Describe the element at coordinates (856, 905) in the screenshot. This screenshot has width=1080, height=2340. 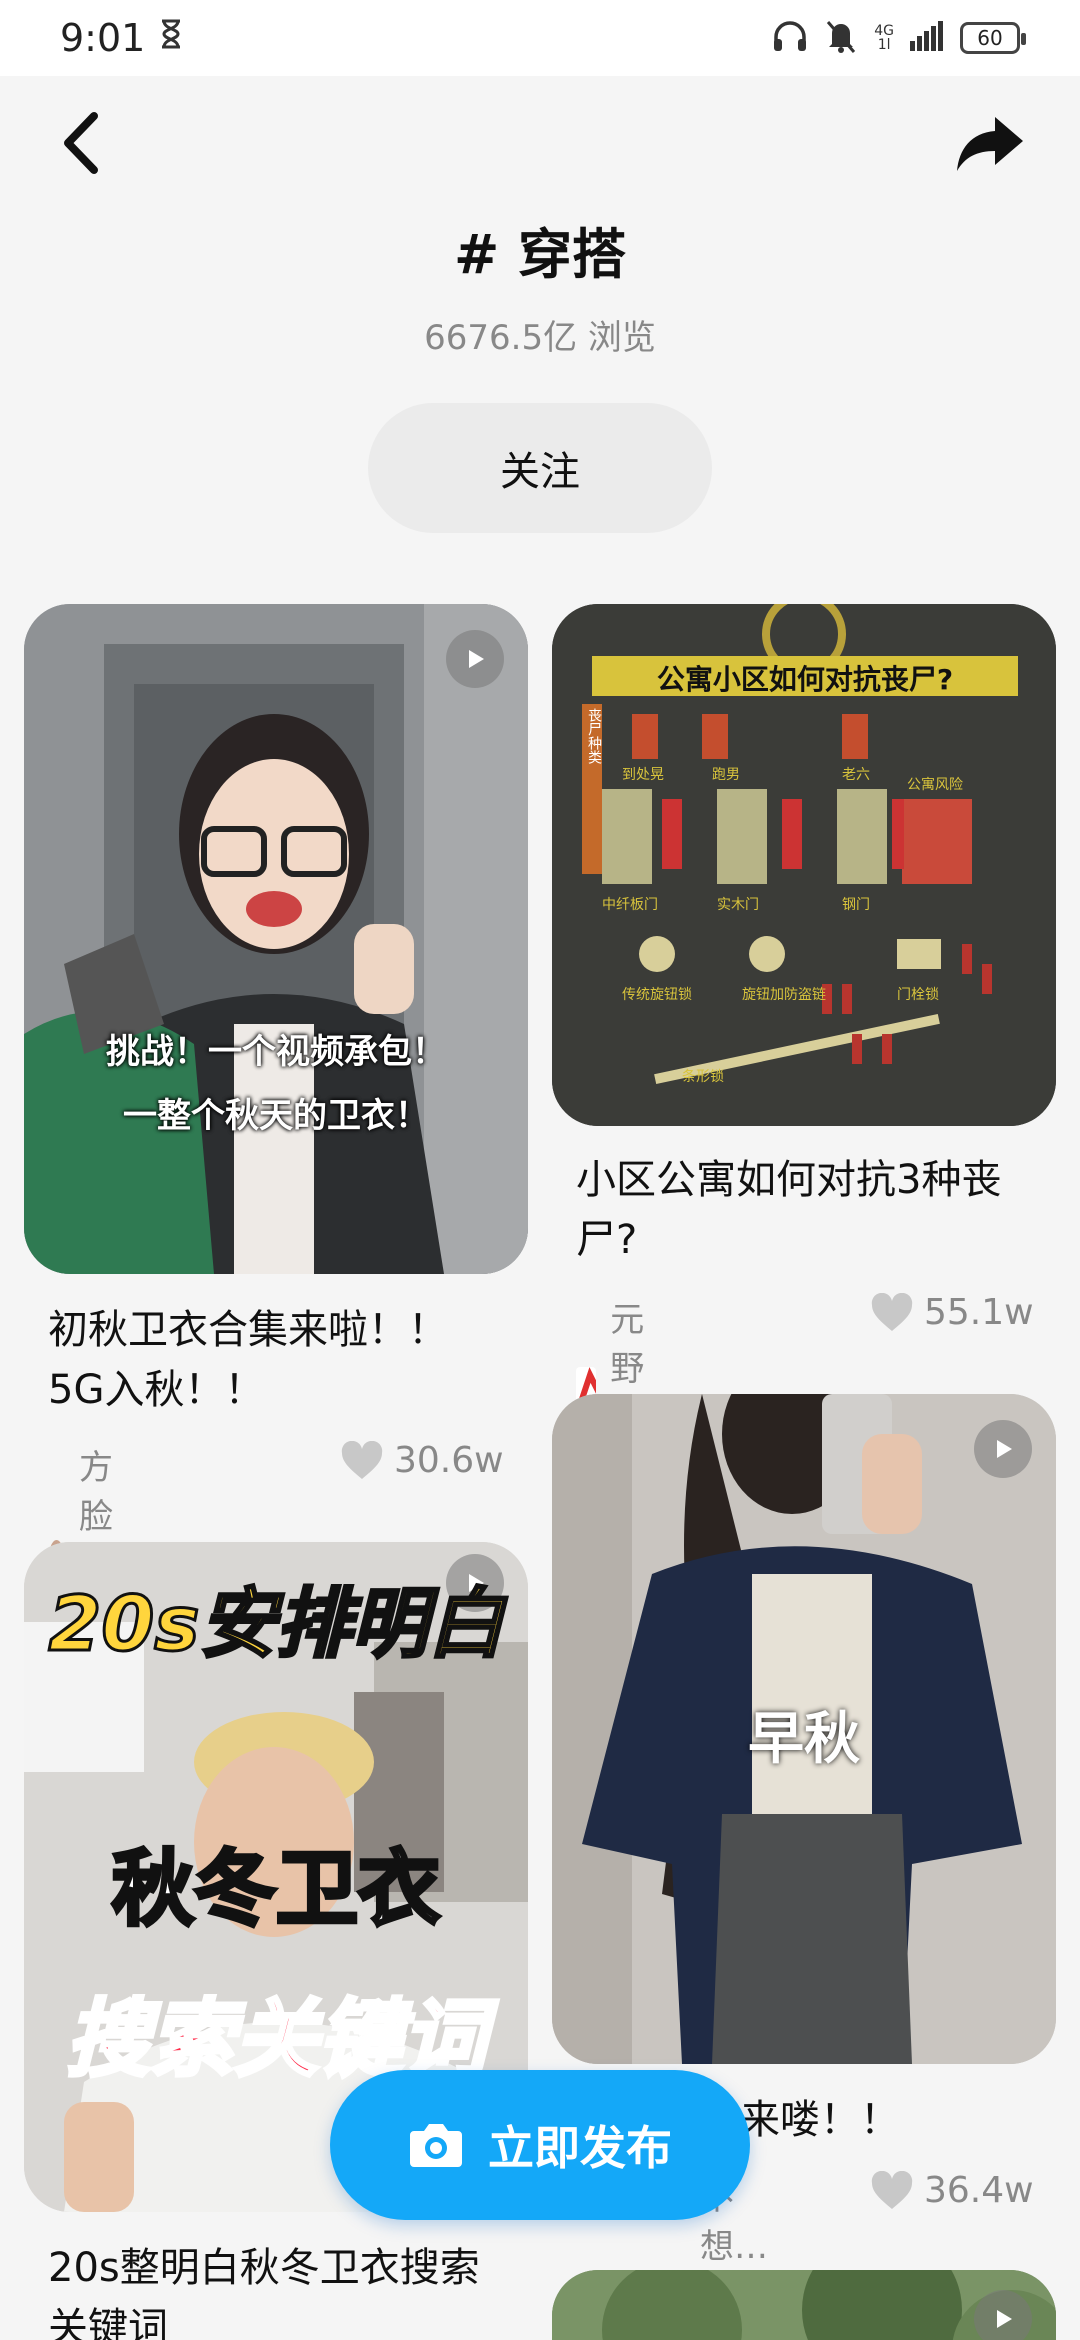
I see `poster-label: 钢门` at that location.